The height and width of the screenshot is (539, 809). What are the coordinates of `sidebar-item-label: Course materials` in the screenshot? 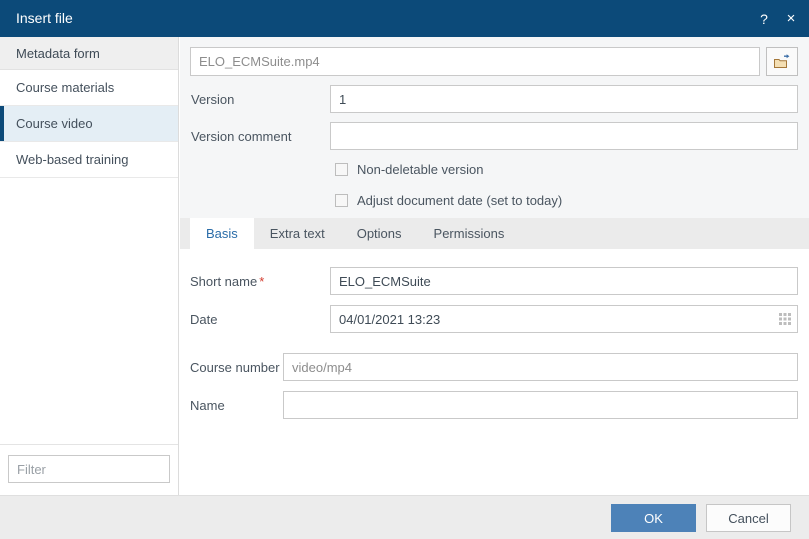 It's located at (65, 87).